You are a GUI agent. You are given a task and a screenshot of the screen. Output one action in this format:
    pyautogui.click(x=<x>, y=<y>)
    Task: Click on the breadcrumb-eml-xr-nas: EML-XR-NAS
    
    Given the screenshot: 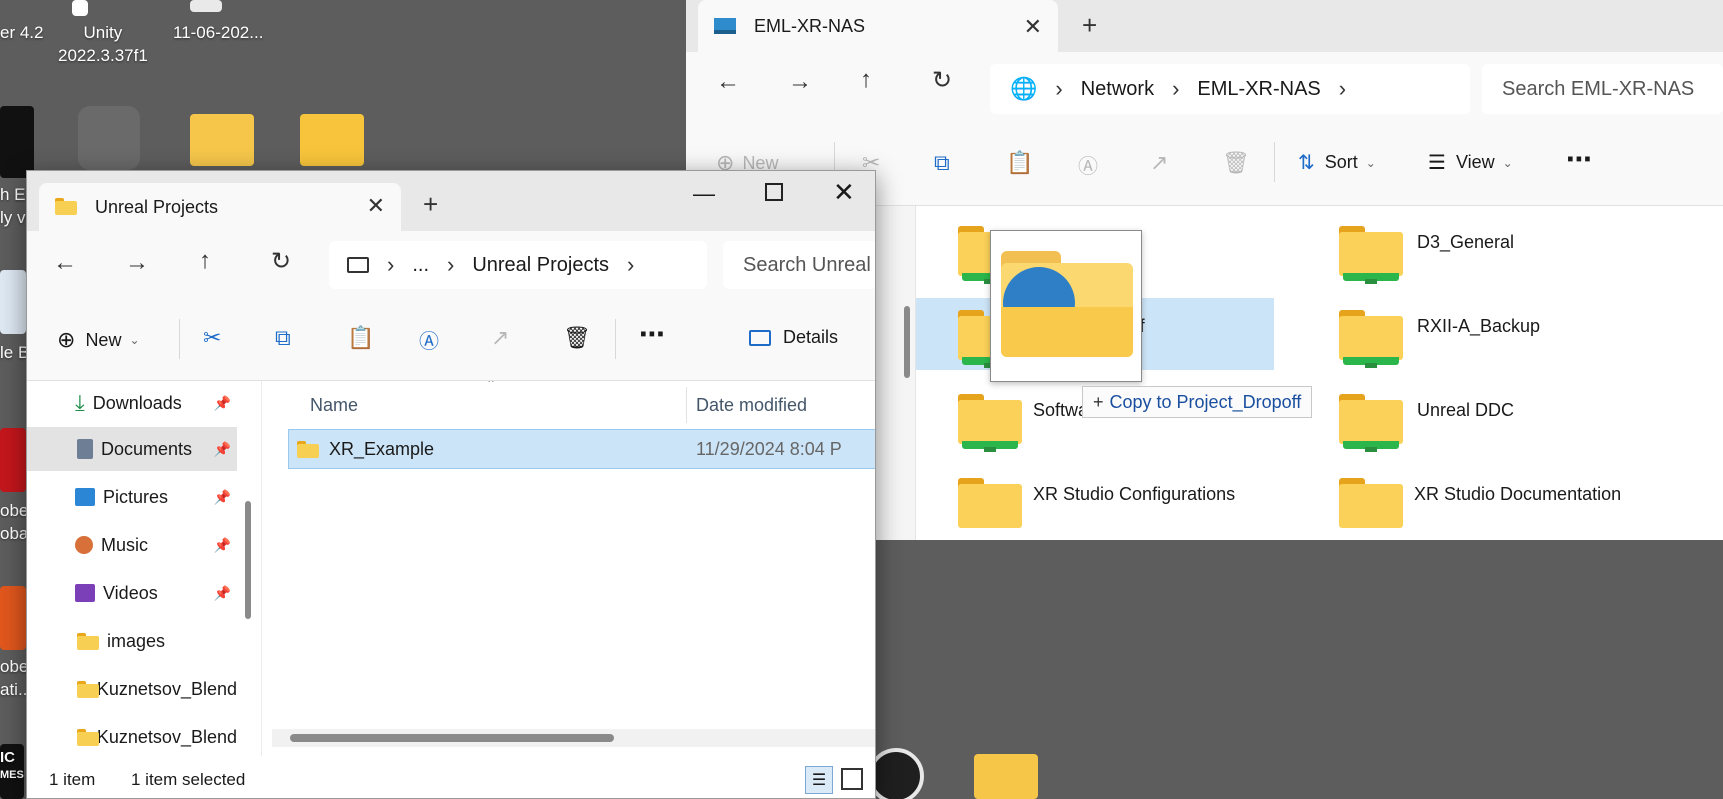 What is the action you would take?
    pyautogui.click(x=1258, y=89)
    